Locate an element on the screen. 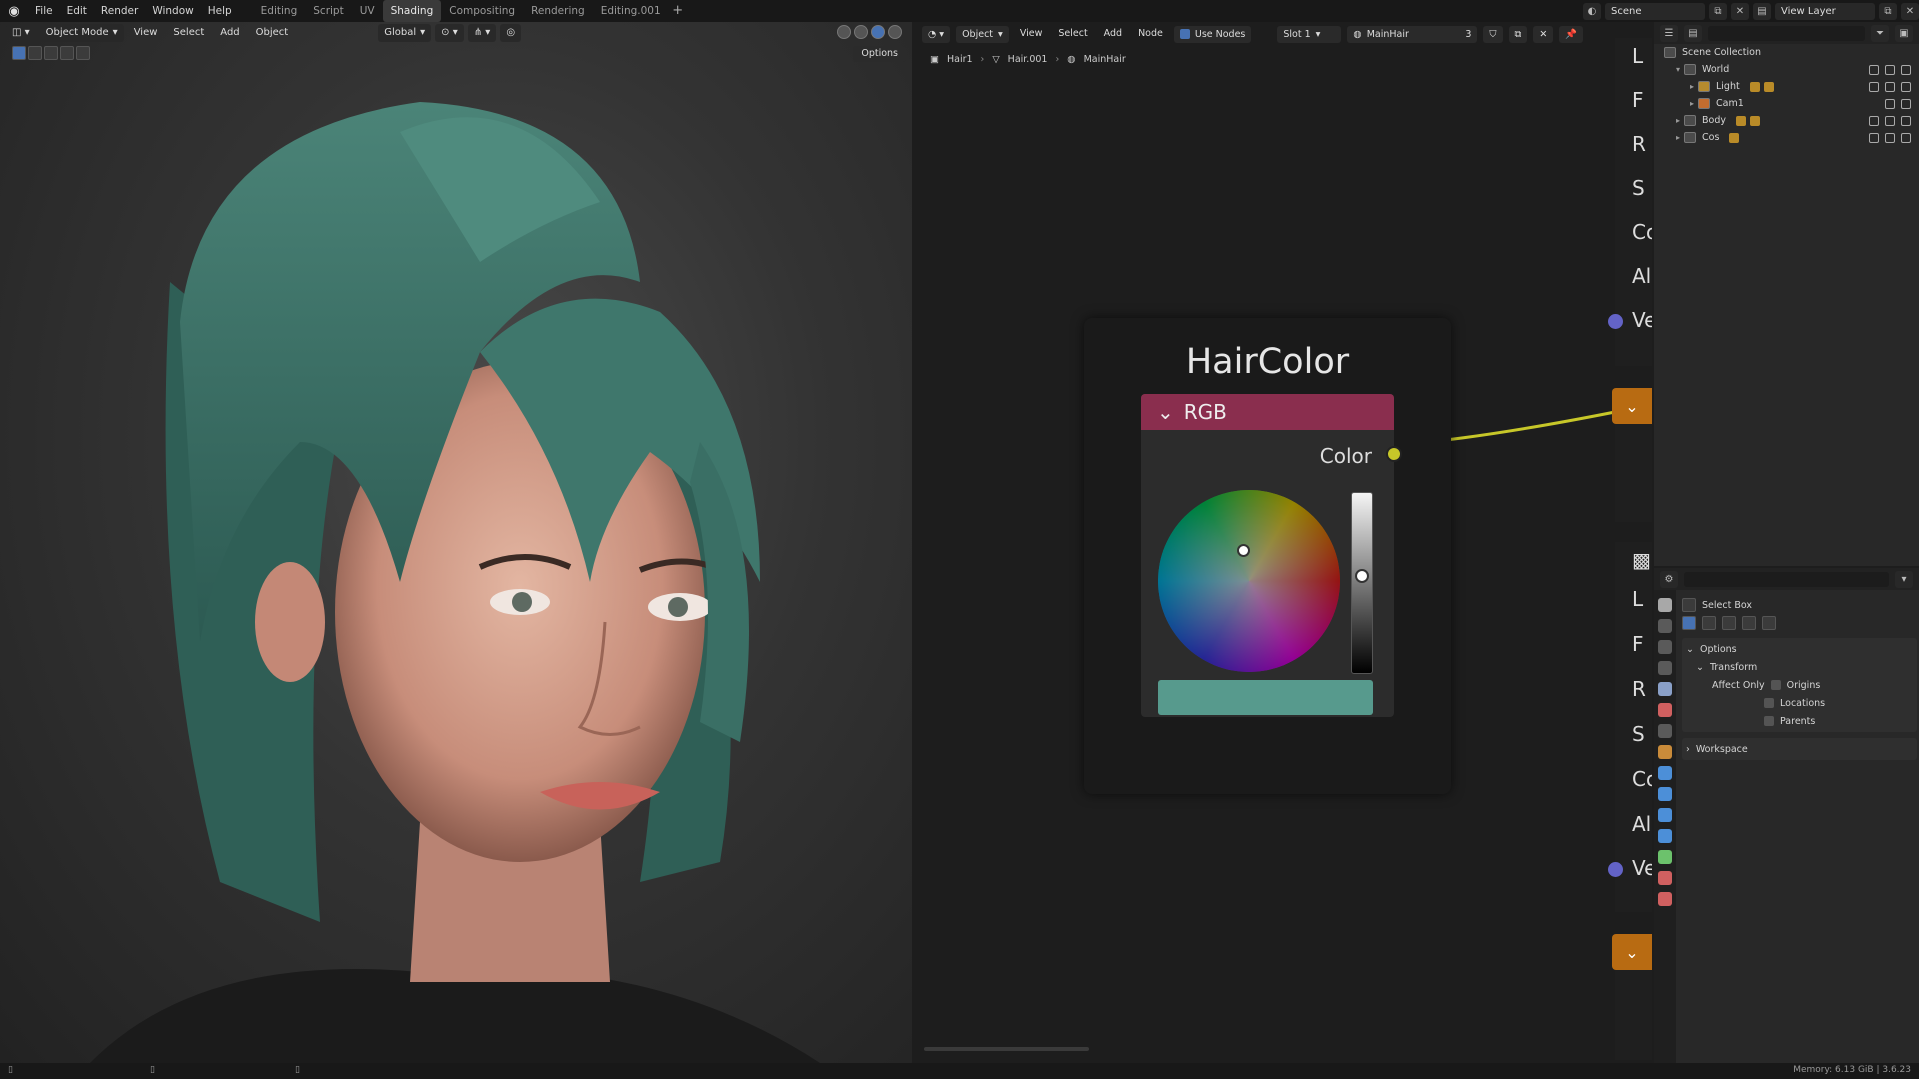 Image resolution: width=1919 pixels, height=1079 pixels. mesh-data-icon is located at coordinates (1734, 137).